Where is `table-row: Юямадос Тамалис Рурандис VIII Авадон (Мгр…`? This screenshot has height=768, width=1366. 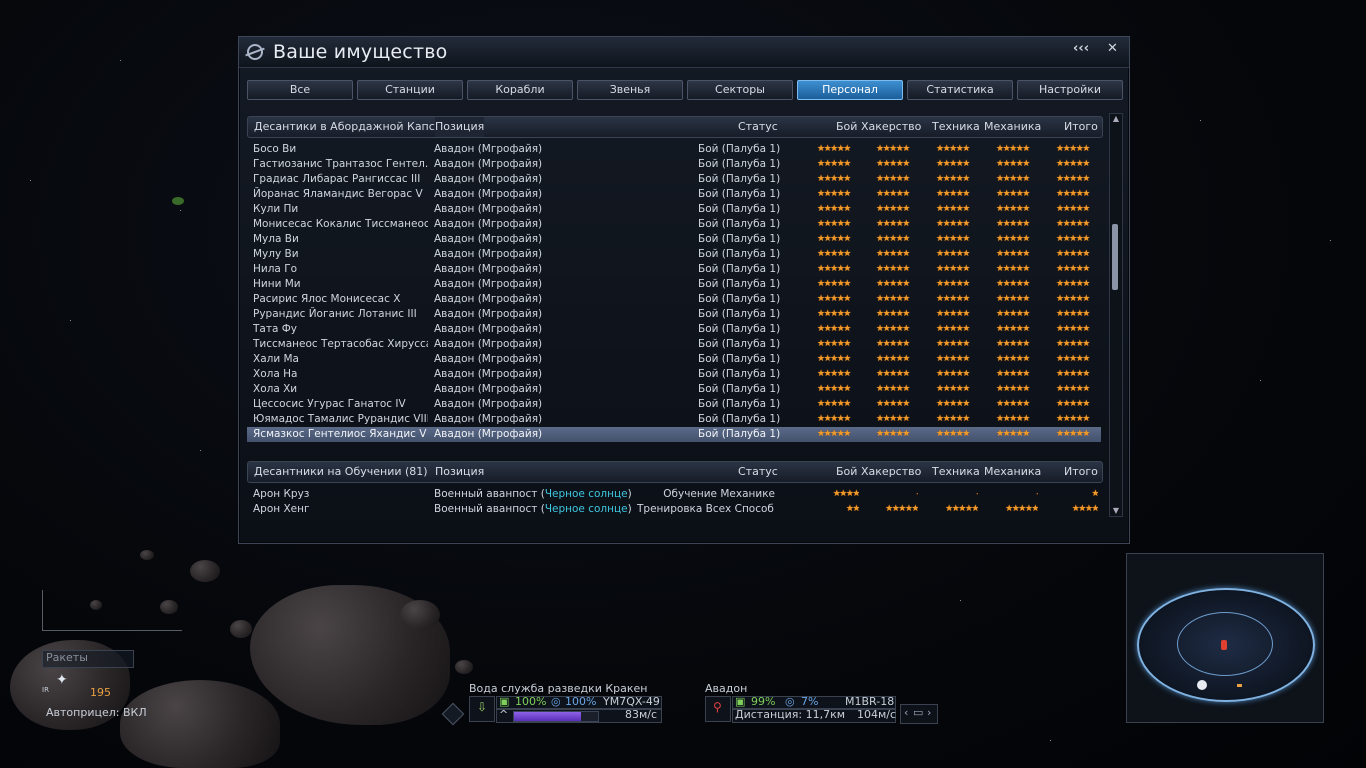
table-row: Юямадос Тамалис Рурандис VIII Авадон (Мгр… is located at coordinates (674, 419).